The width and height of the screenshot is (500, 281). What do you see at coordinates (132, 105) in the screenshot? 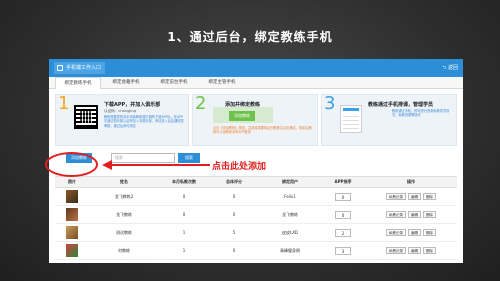
I see `step-1-title: 下载APP，并加入俱乐部` at bounding box center [132, 105].